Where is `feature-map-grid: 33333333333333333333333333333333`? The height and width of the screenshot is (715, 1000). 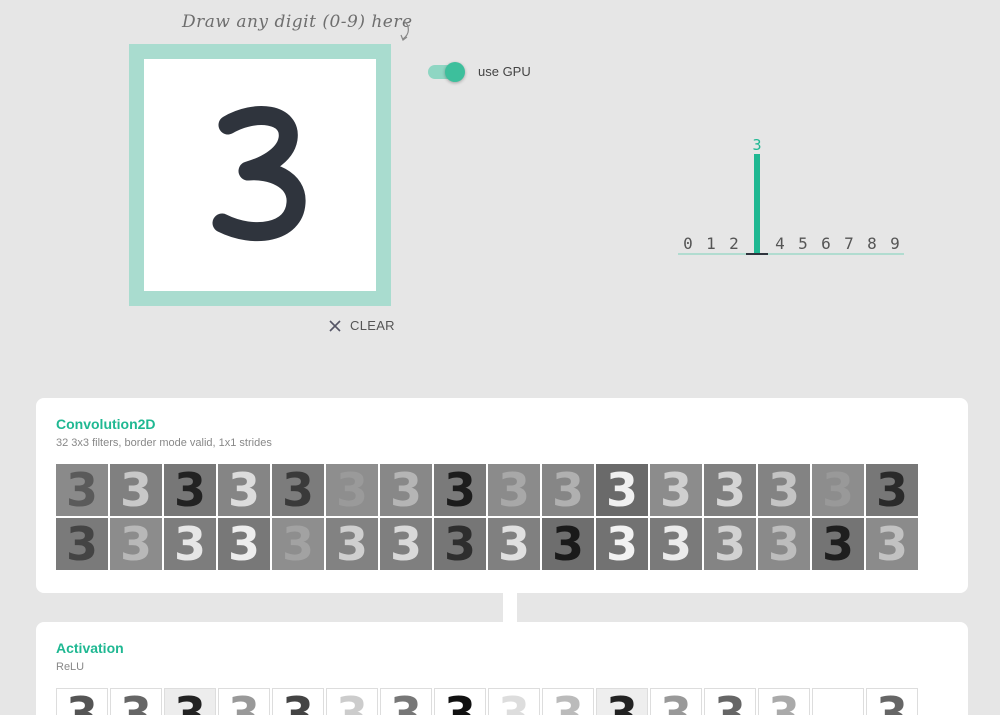
feature-map-grid: 33333333333333333333333333333333 is located at coordinates (502, 517).